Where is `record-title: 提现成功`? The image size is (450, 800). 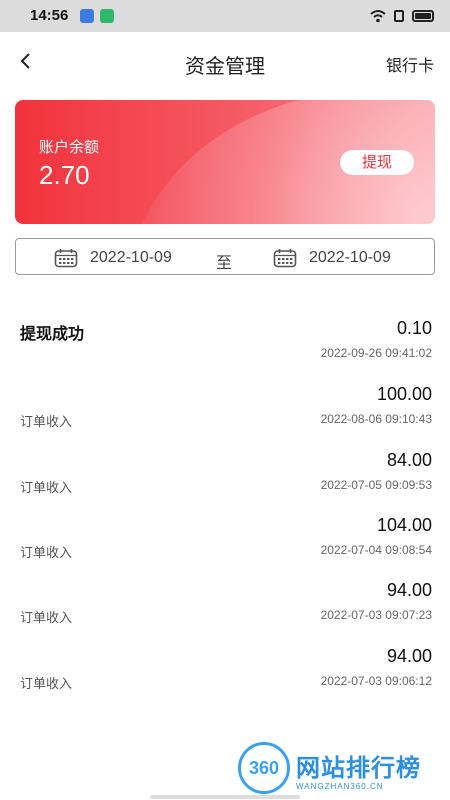 record-title: 提现成功 is located at coordinates (52, 334).